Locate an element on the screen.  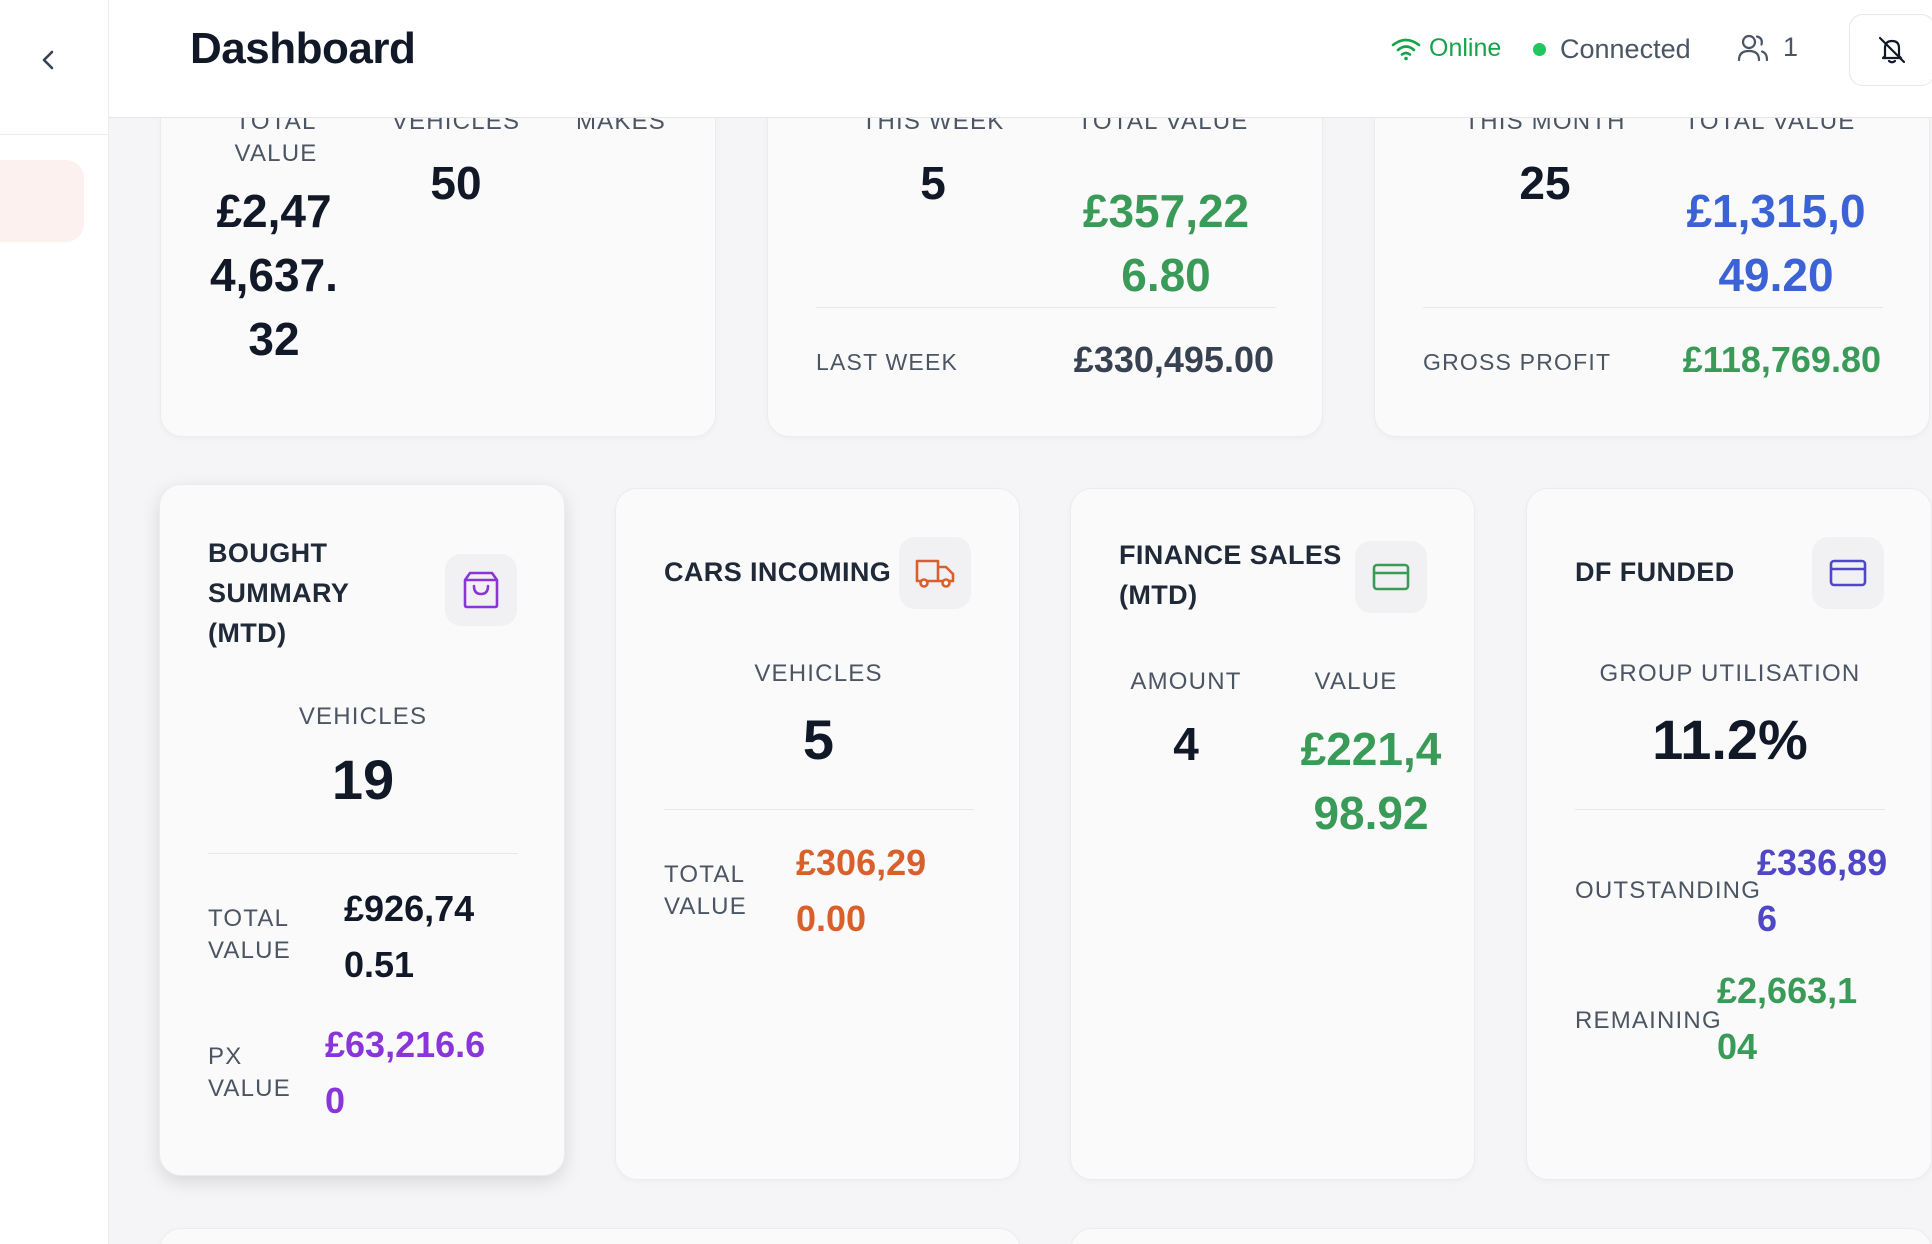
px-value-label: PX VALUE is located at coordinates (249, 1072).